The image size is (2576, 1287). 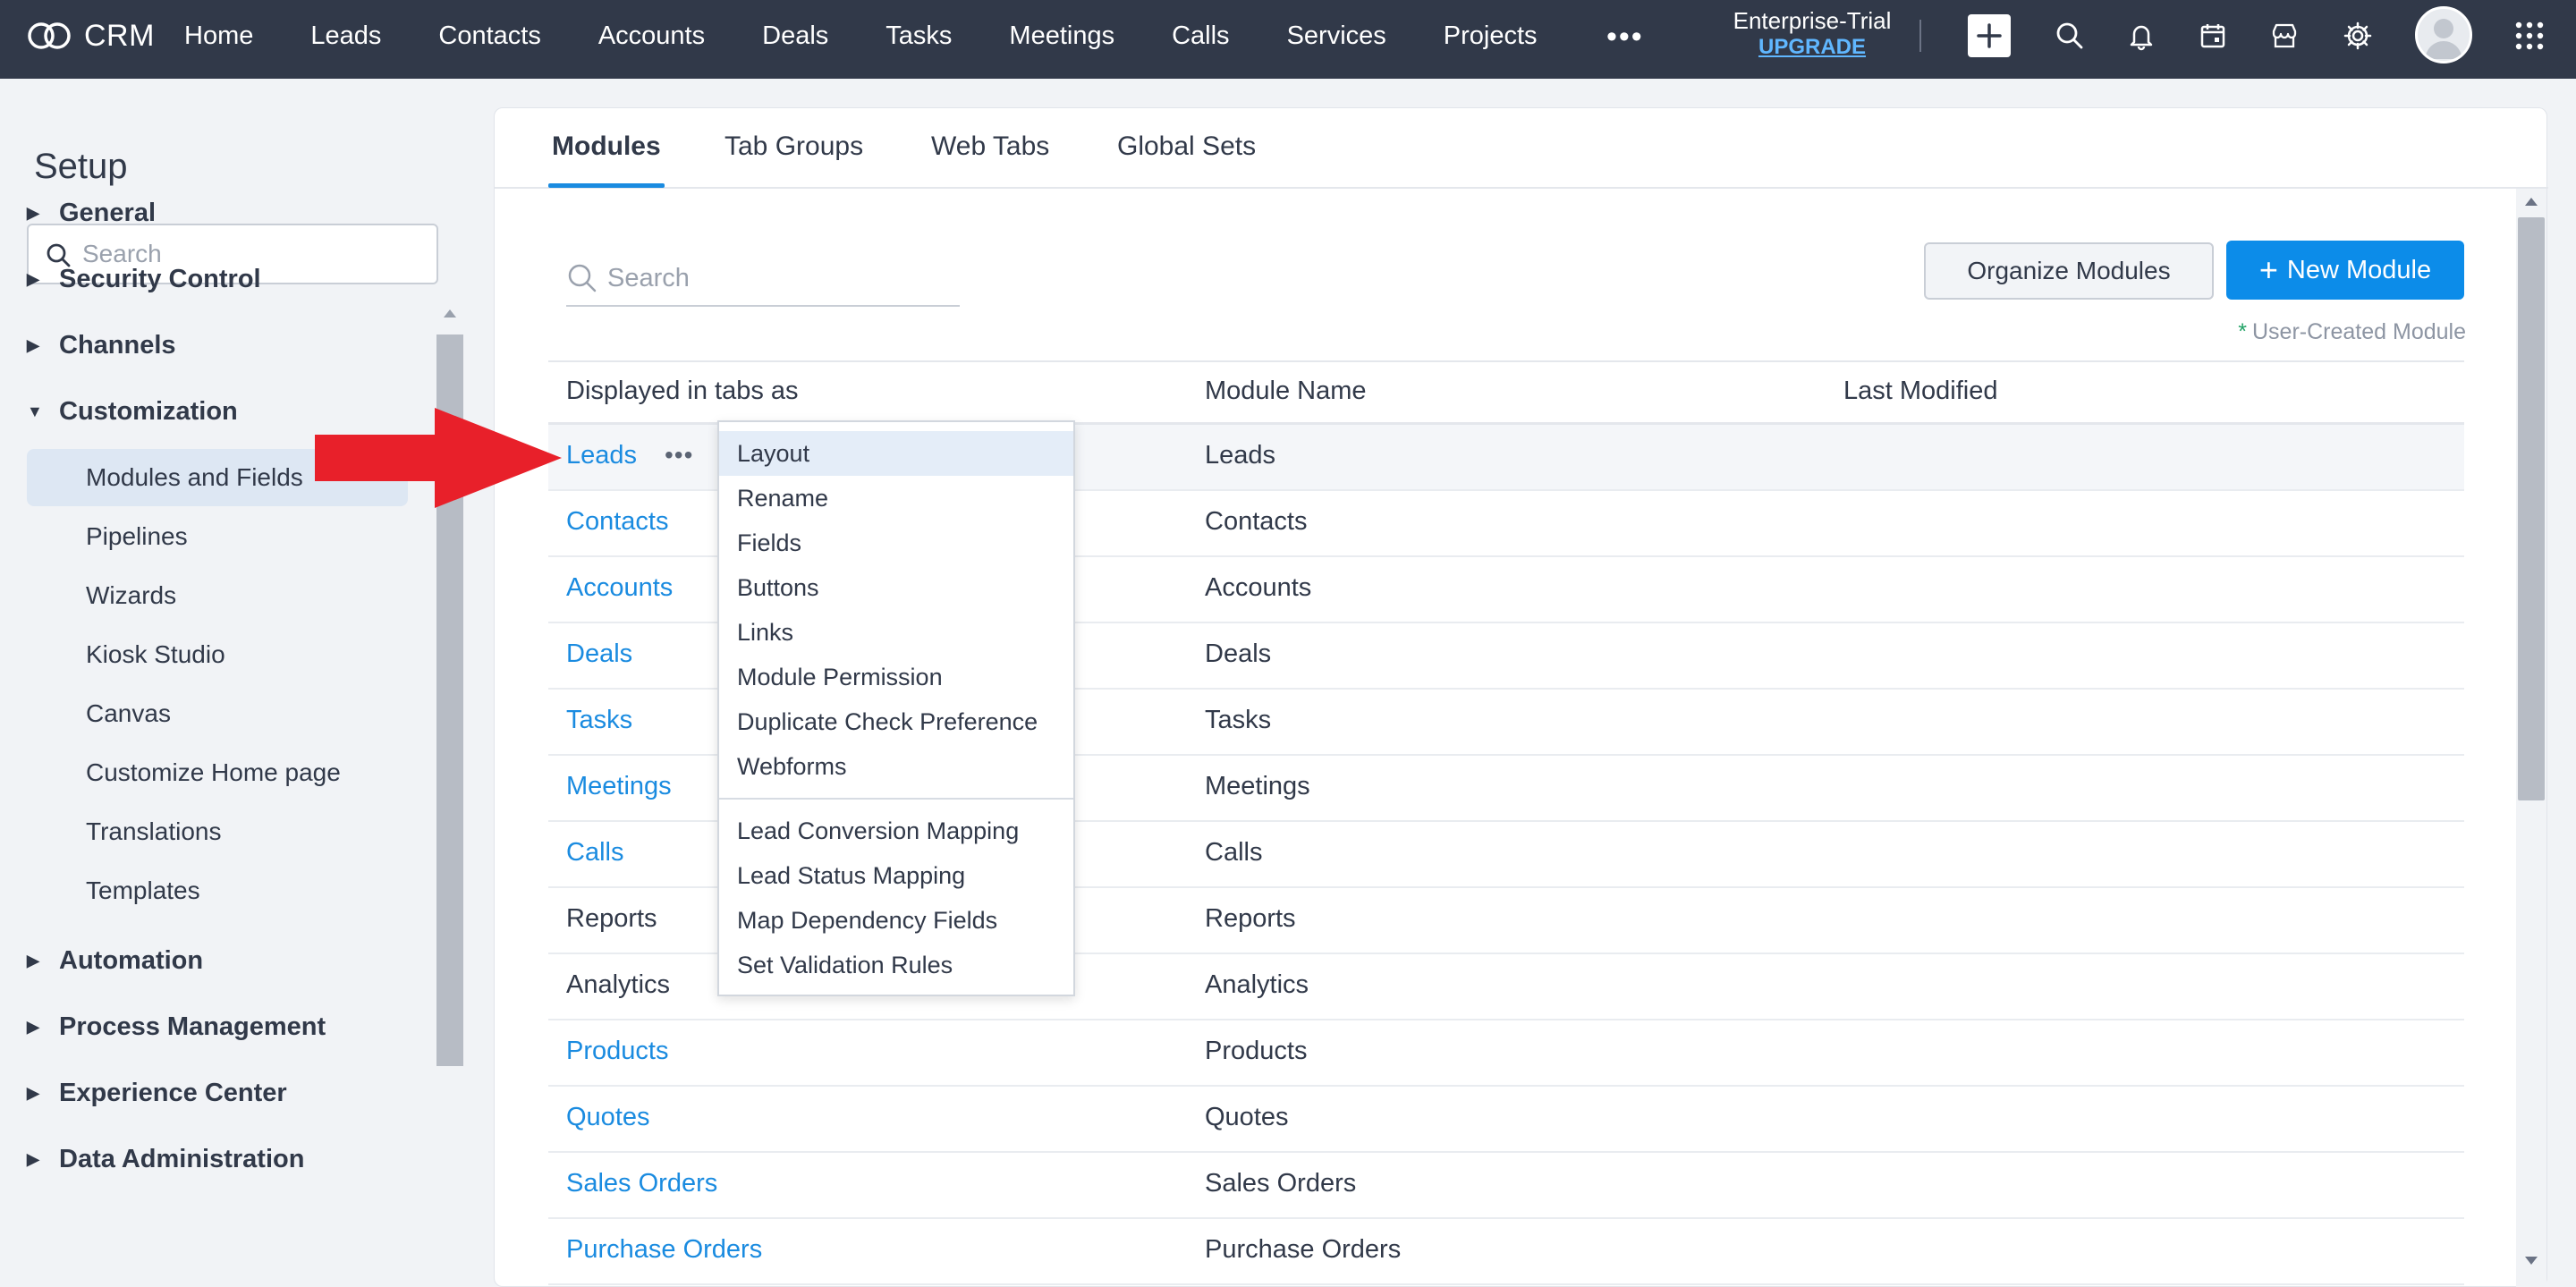 What do you see at coordinates (896, 831) in the screenshot?
I see `menu-item-lead-conversion-mapping: Lead Conversion Mapping` at bounding box center [896, 831].